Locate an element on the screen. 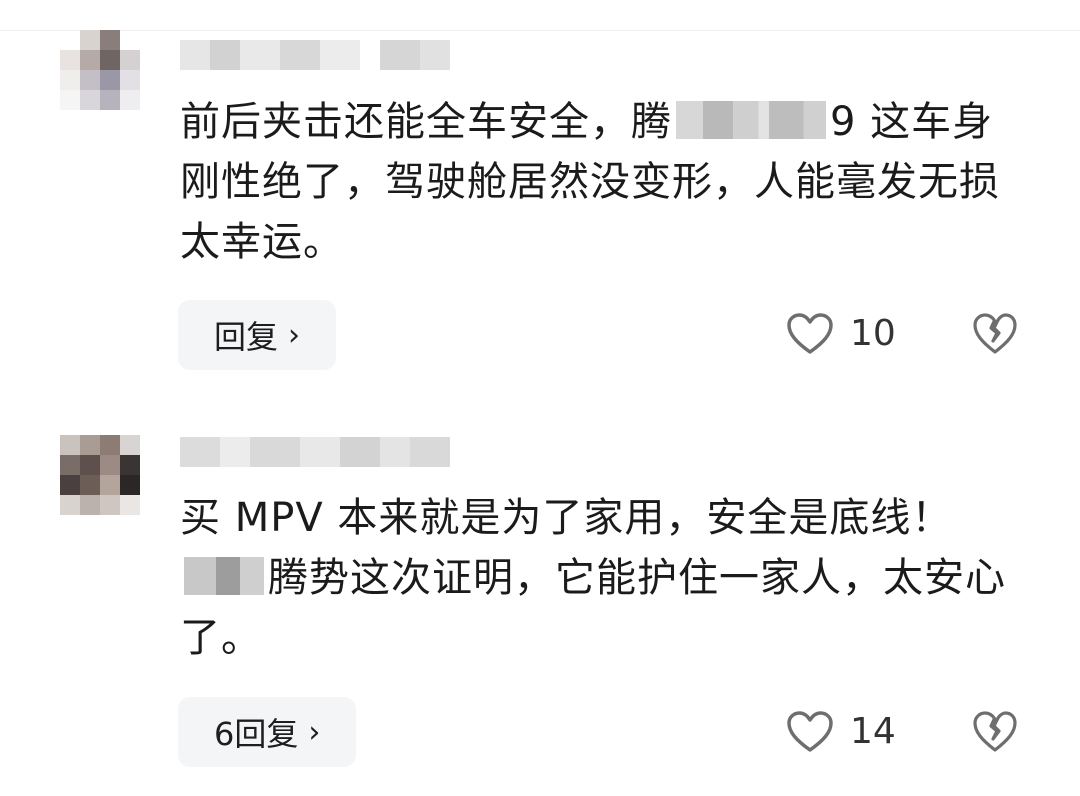 This screenshot has height=796, width=1080. reply-button-label: 6回复 is located at coordinates (256, 734).